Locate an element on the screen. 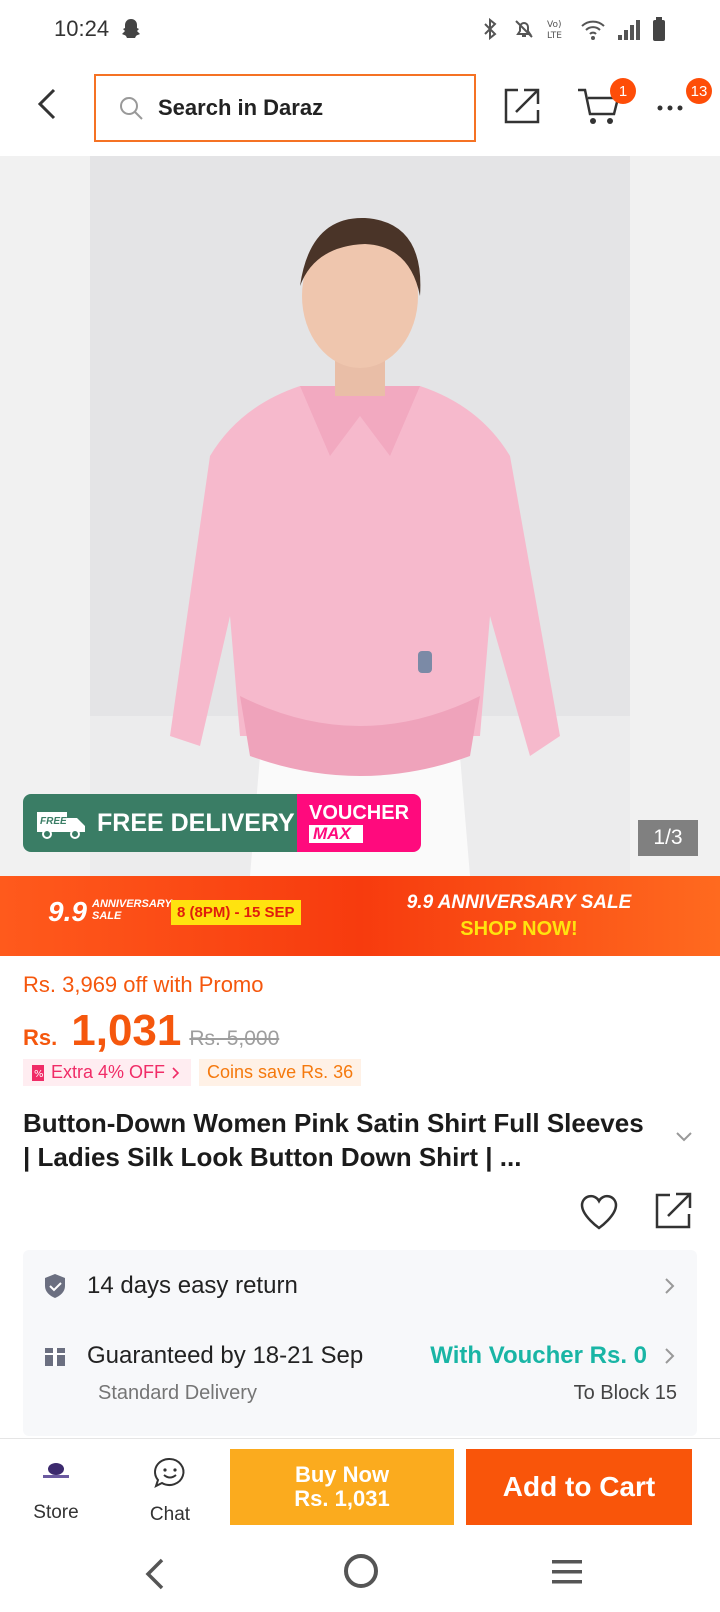 Image resolution: width=720 pixels, height=1612 pixels. voucher-max-badge: VOUCHER MAX is located at coordinates (359, 823).